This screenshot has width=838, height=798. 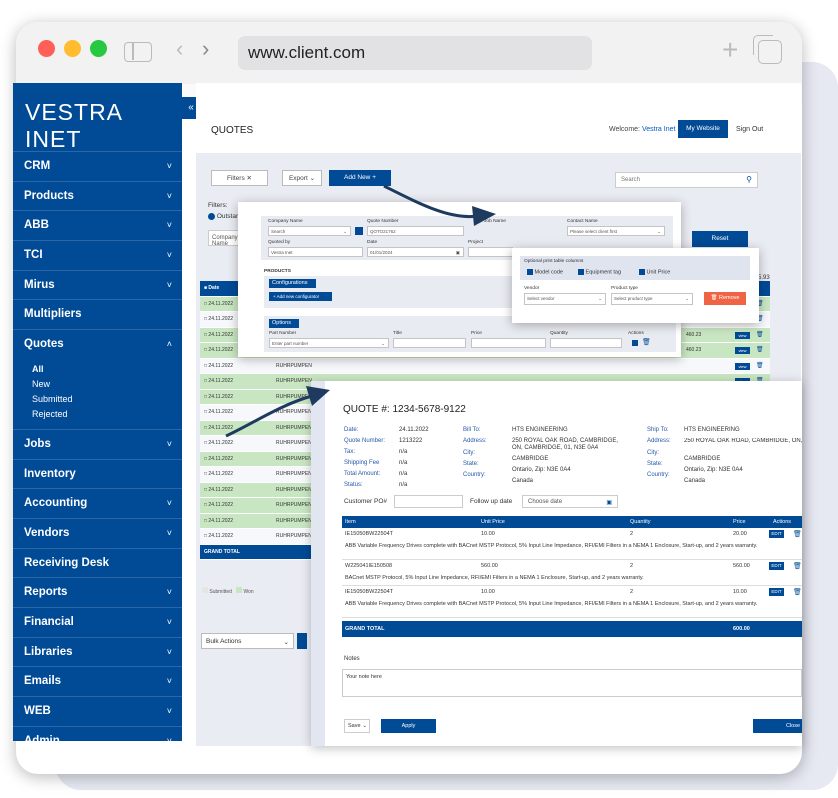 I want to click on sidebar-item-inventory: Inventory, so click(x=97, y=473).